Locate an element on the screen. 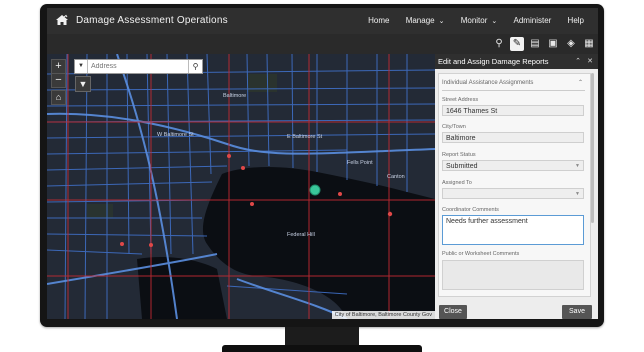  home-icon: ⌂ is located at coordinates (58, 97).